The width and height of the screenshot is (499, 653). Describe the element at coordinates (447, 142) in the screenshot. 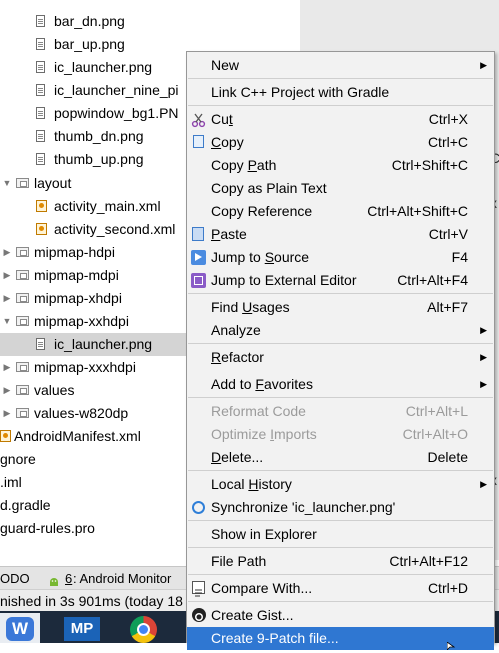

I see `menu-item-shortcut: Ctrl+C` at that location.